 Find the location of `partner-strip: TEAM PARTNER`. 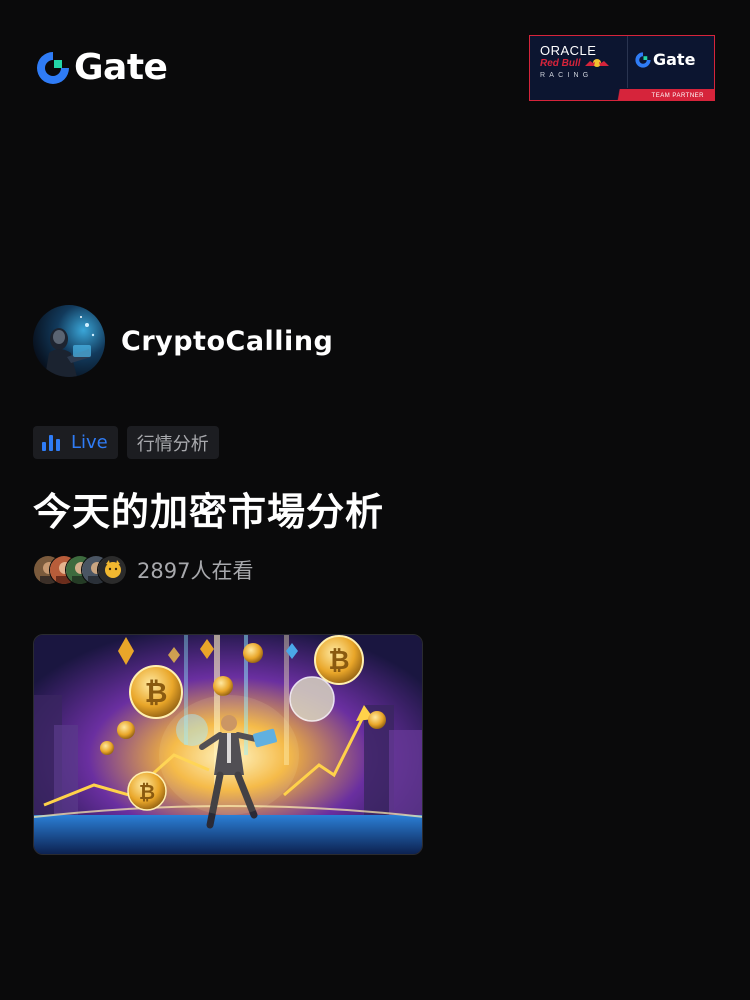

partner-strip: TEAM PARTNER is located at coordinates (622, 94).